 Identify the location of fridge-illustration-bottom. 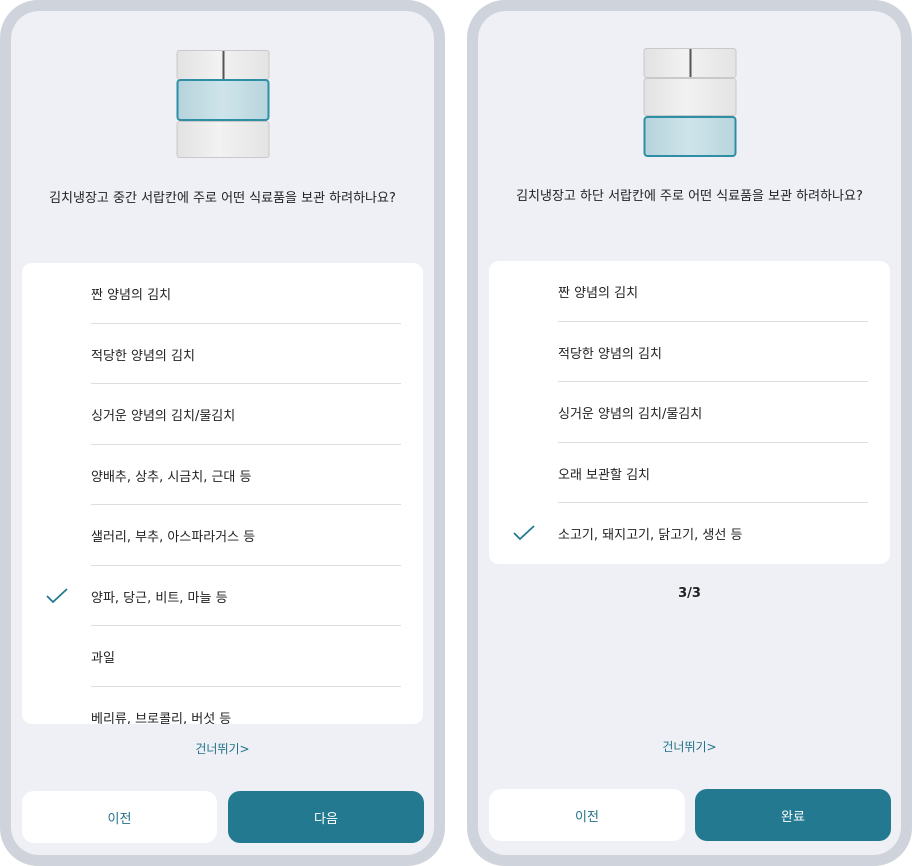
(689, 103).